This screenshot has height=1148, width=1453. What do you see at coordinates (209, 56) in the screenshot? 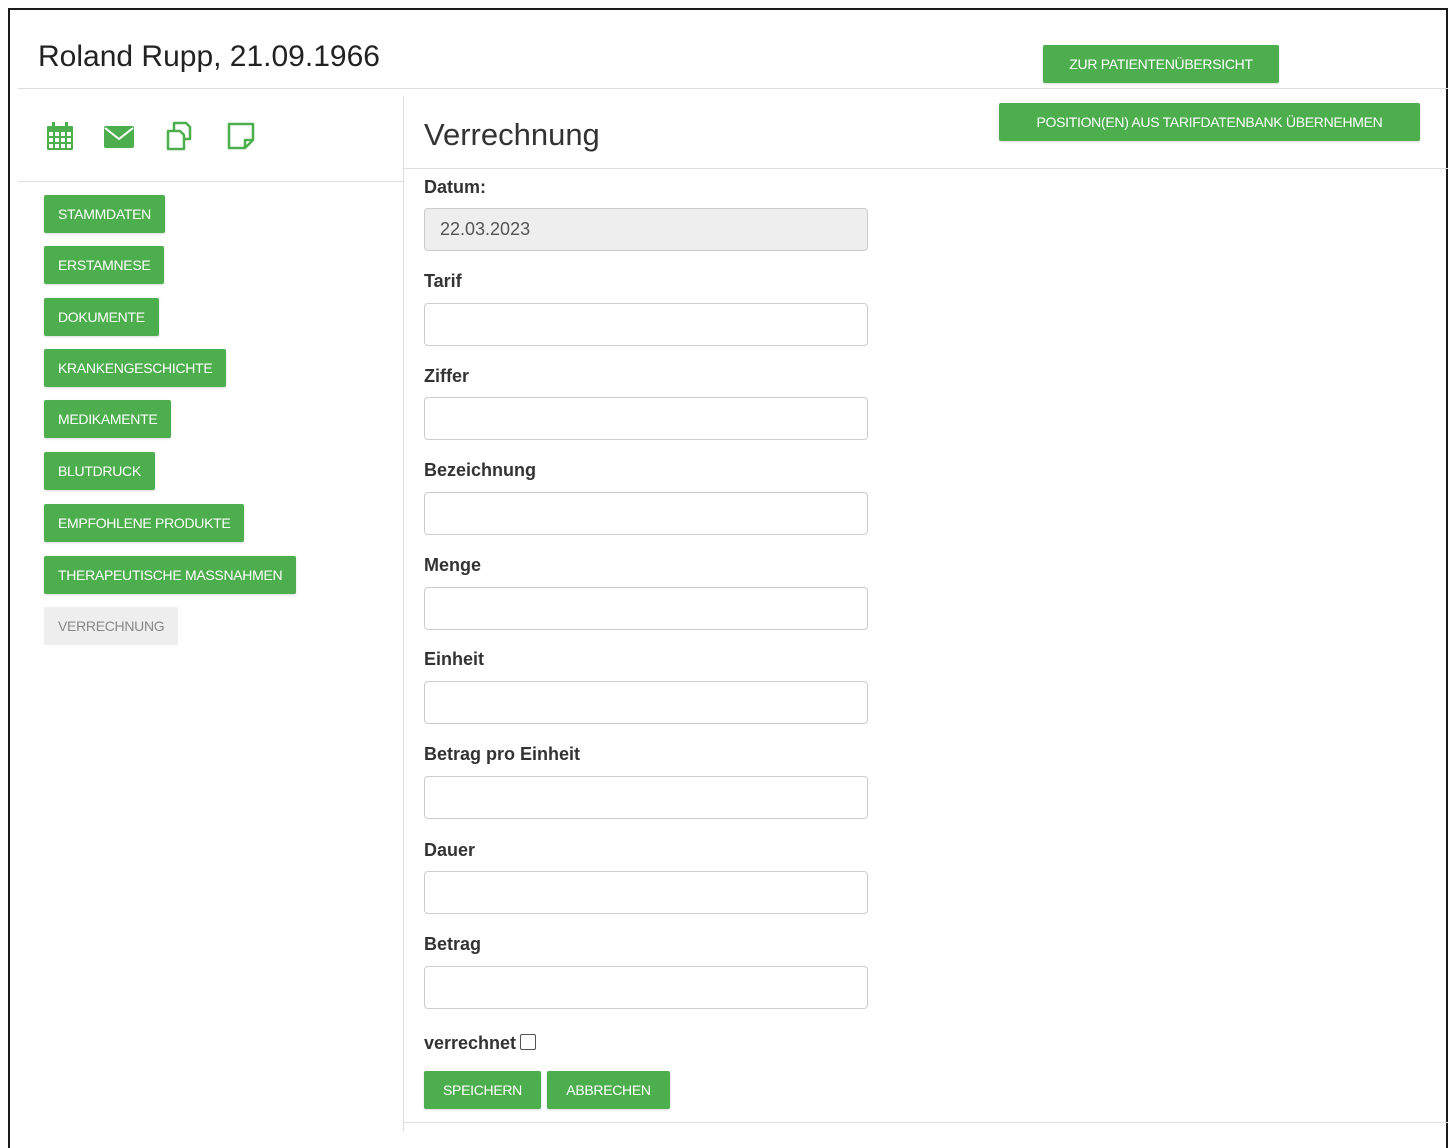
I see `patient-name: Roland Rupp, 21.09.1966` at bounding box center [209, 56].